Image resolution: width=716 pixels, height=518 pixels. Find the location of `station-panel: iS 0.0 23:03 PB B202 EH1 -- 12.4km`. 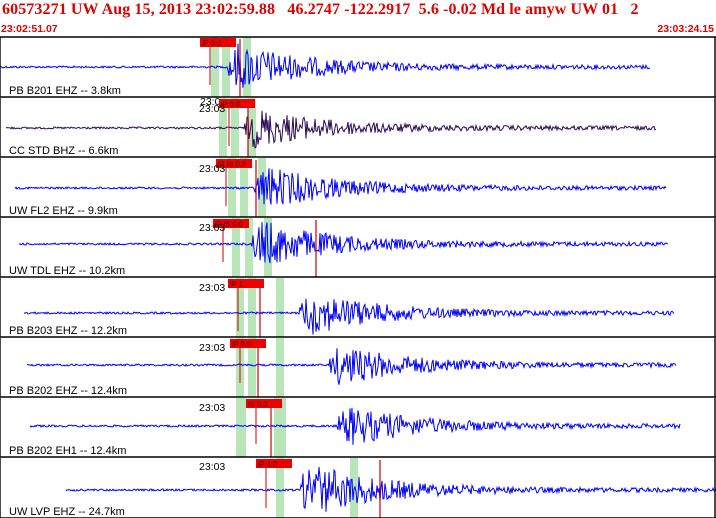

station-panel: iS 0.0 23:03 PB B202 EH1 -- 12.4km is located at coordinates (358, 428).